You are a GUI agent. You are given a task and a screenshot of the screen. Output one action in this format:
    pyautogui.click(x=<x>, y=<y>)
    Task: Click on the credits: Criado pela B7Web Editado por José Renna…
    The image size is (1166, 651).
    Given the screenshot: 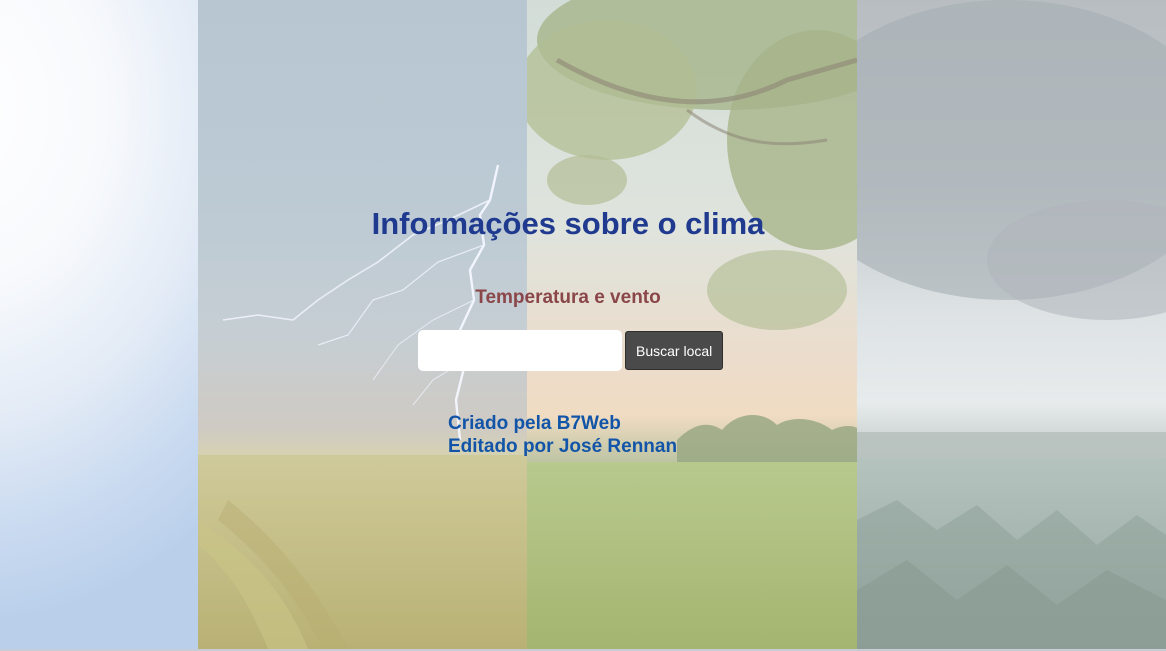 What is the action you would take?
    pyautogui.click(x=562, y=435)
    